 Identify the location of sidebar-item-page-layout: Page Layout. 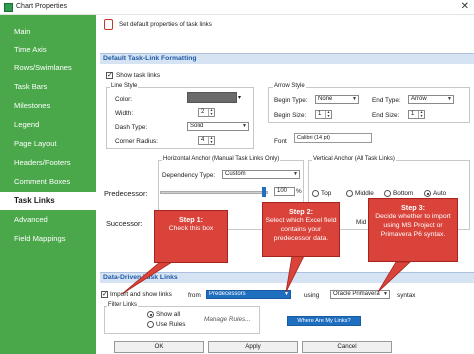
(48, 144).